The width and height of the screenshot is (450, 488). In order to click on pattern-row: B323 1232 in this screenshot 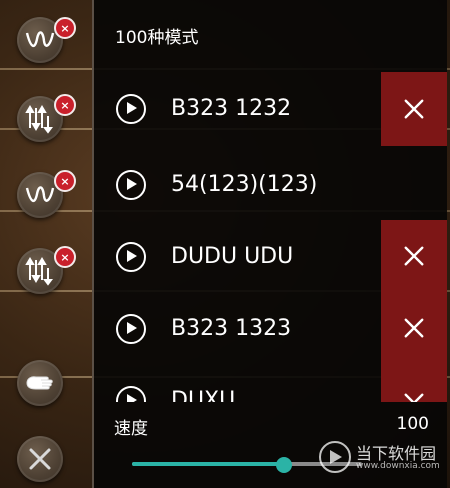, I will do `click(270, 109)`.